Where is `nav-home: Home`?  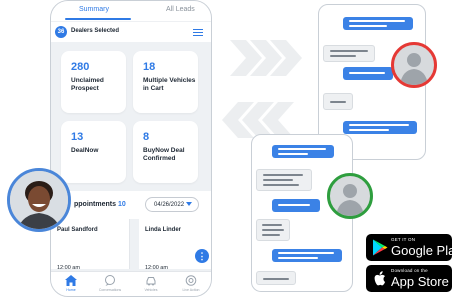 nav-home: Home is located at coordinates (71, 283).